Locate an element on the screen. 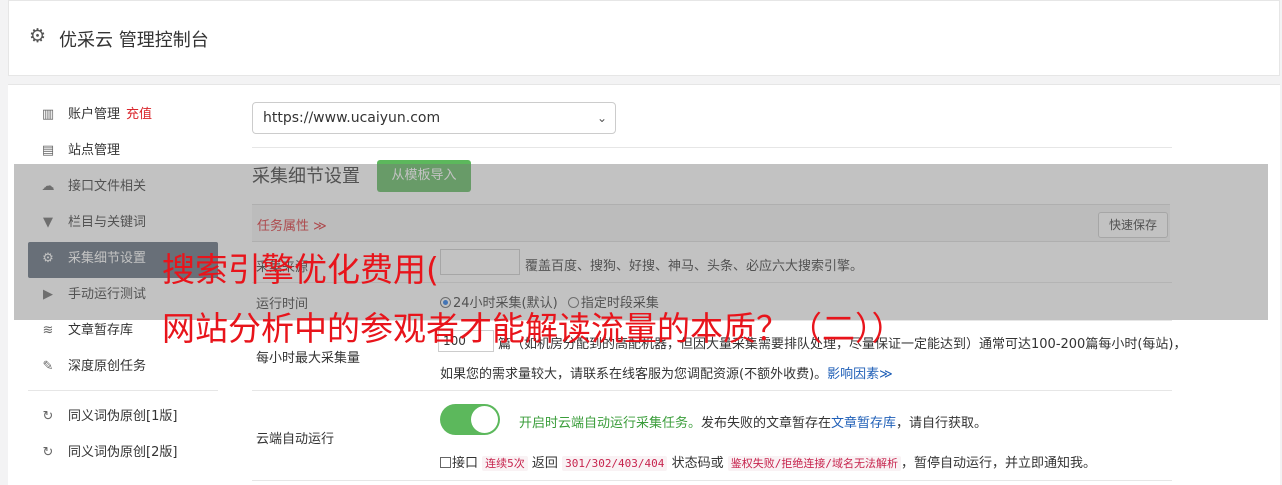 The image size is (1282, 485). server-icon: ▤ is located at coordinates (48, 150).